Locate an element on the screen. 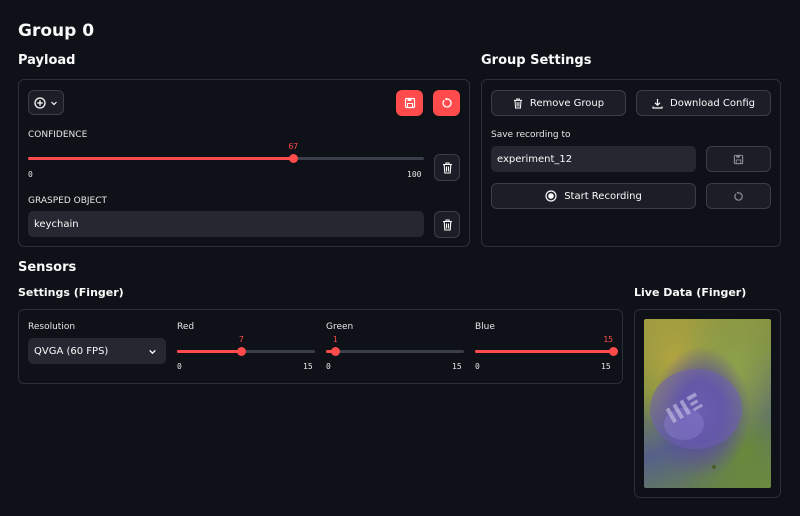 Image resolution: width=800 pixels, height=516 pixels. reset-recording-button is located at coordinates (738, 196).